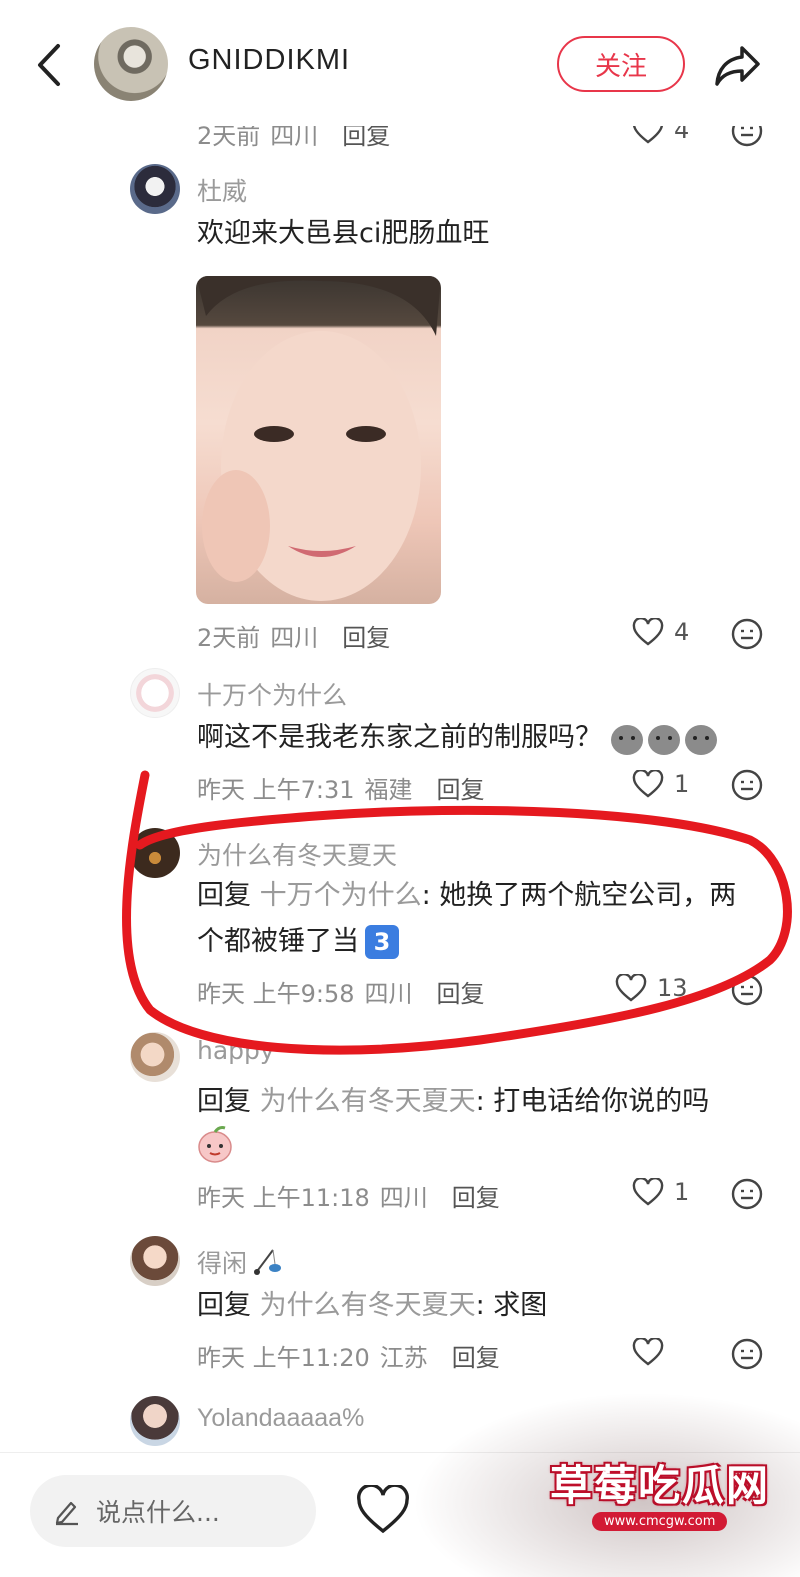  Describe the element at coordinates (267, 1262) in the screenshot. I see `fishing-emoji-icon` at that location.